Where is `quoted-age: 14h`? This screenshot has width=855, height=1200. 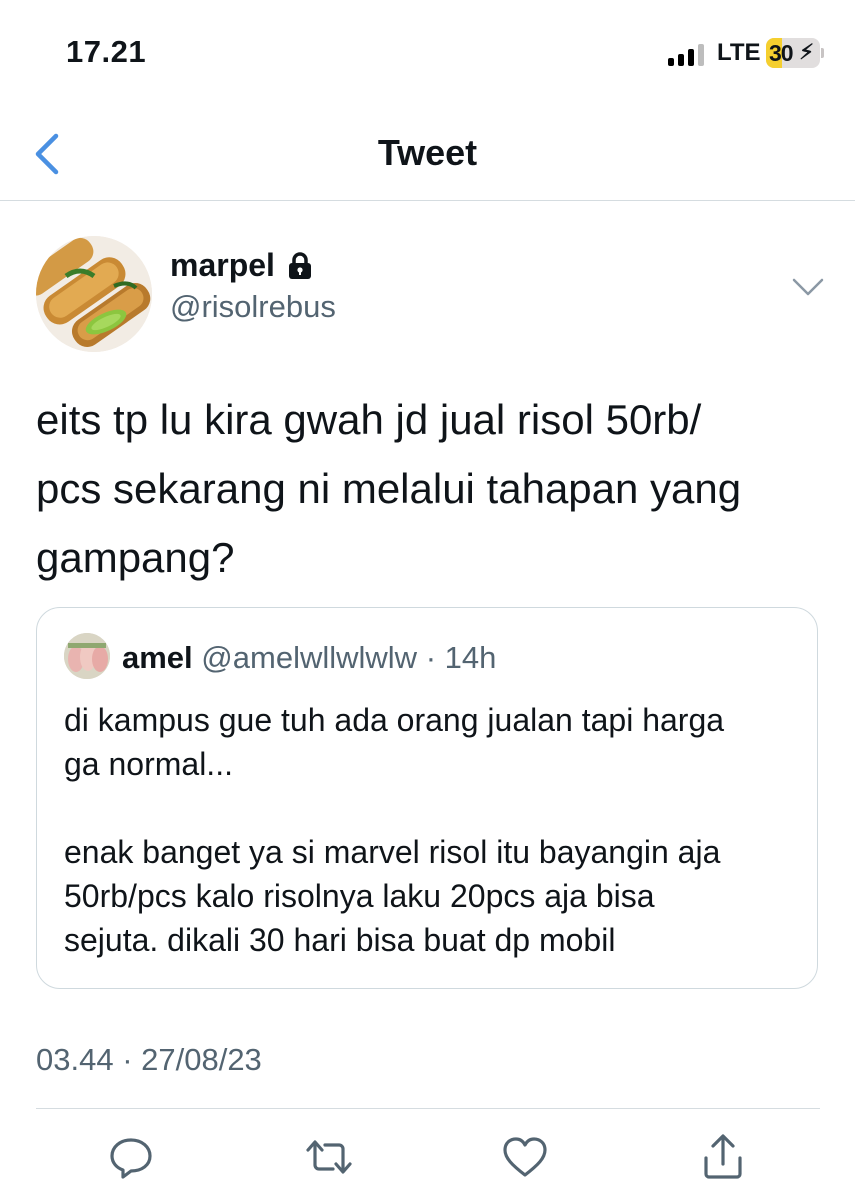 quoted-age: 14h is located at coordinates (470, 657).